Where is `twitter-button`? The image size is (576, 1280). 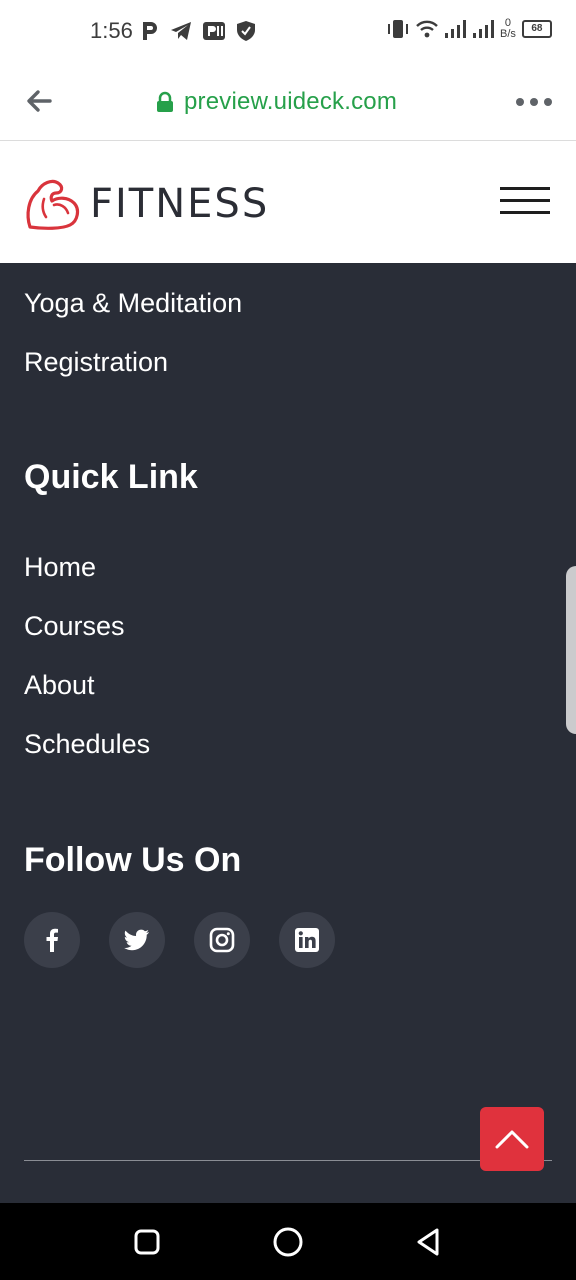 twitter-button is located at coordinates (137, 940).